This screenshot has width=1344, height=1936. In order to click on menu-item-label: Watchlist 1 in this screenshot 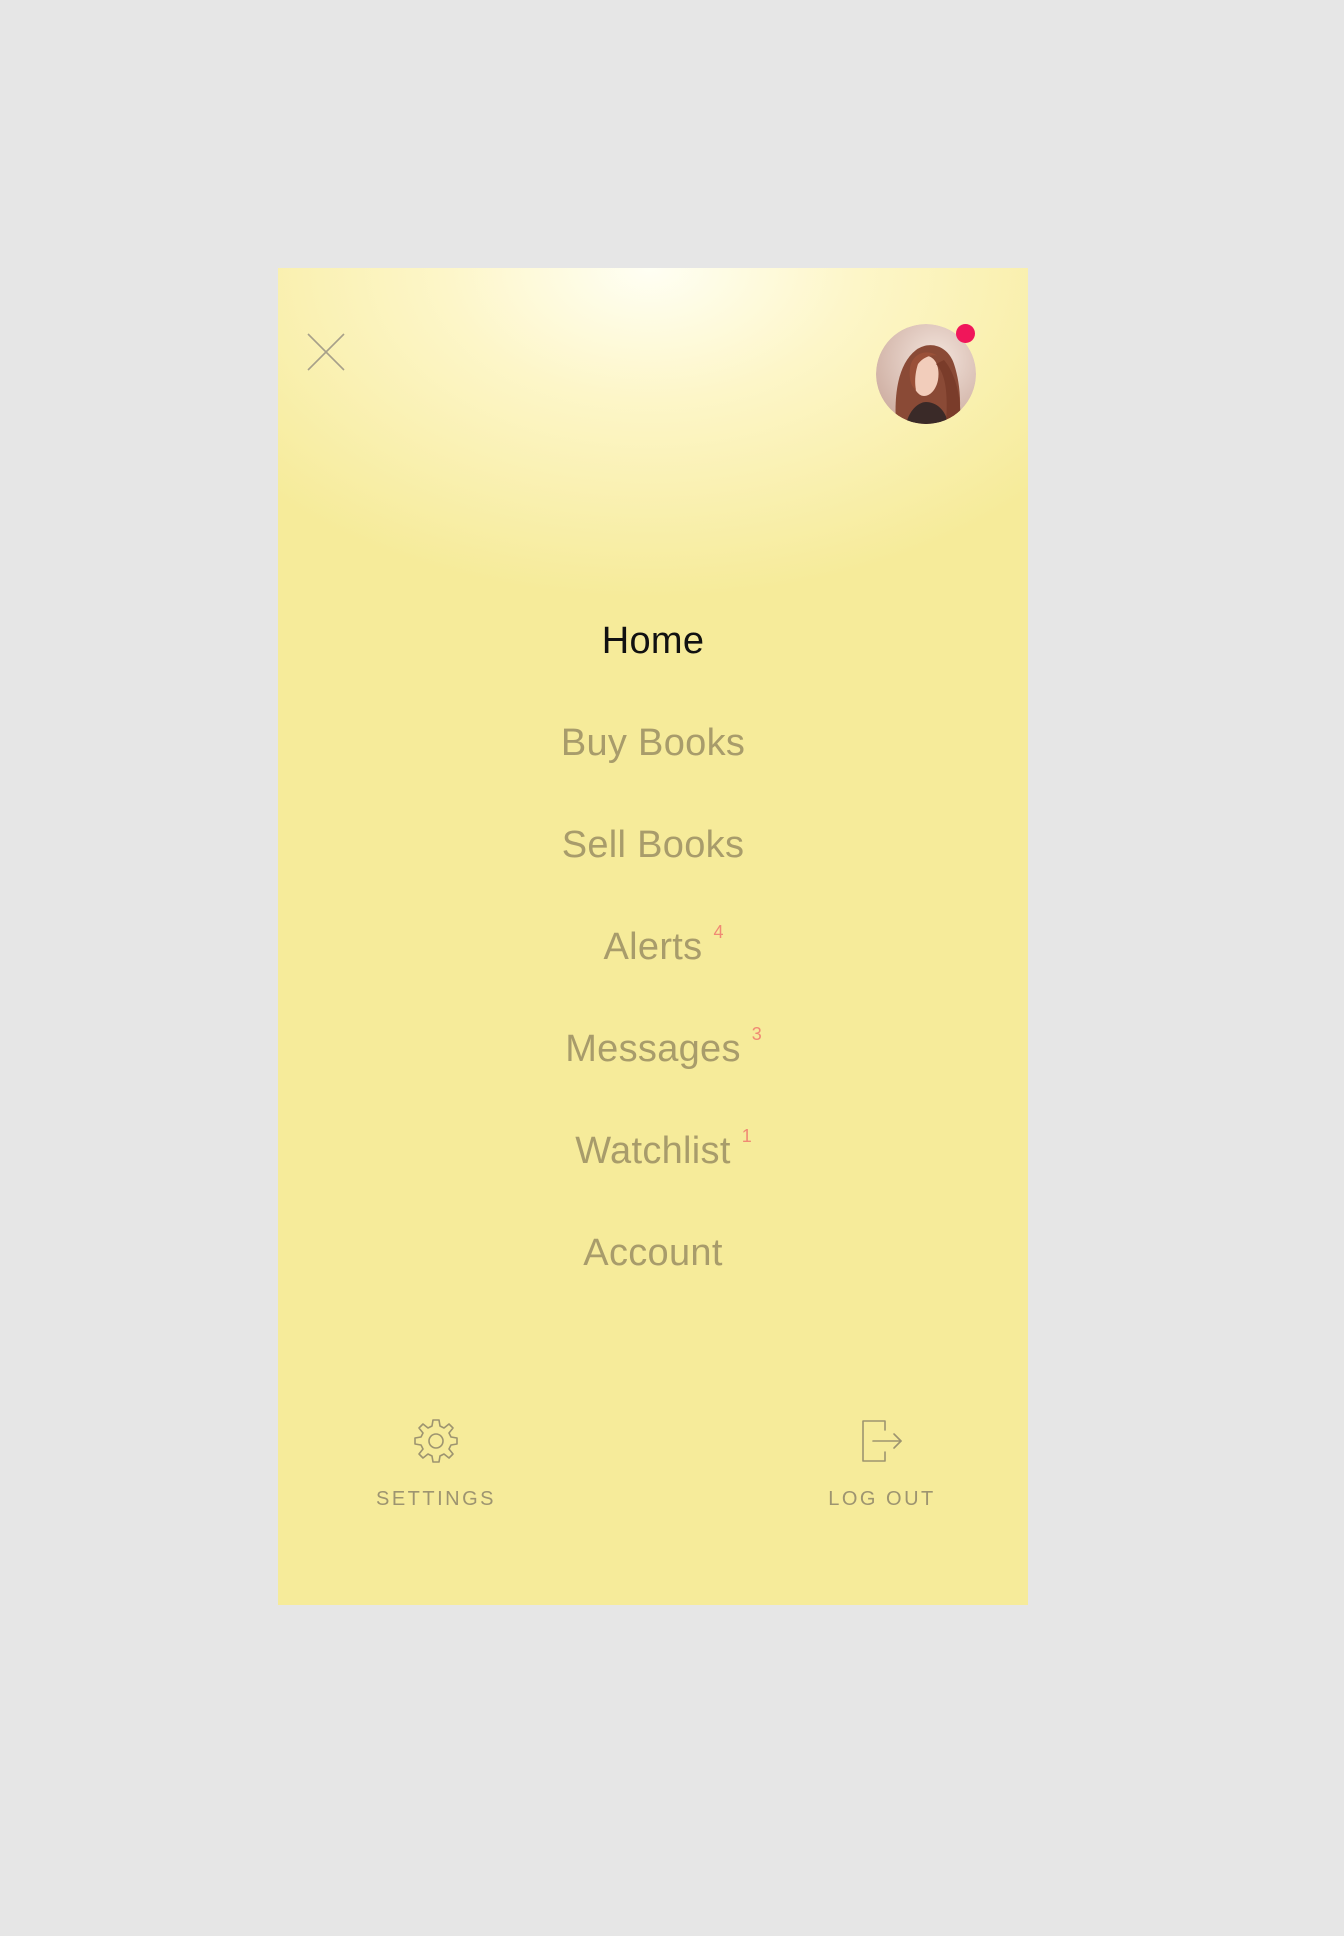, I will do `click(663, 1149)`.